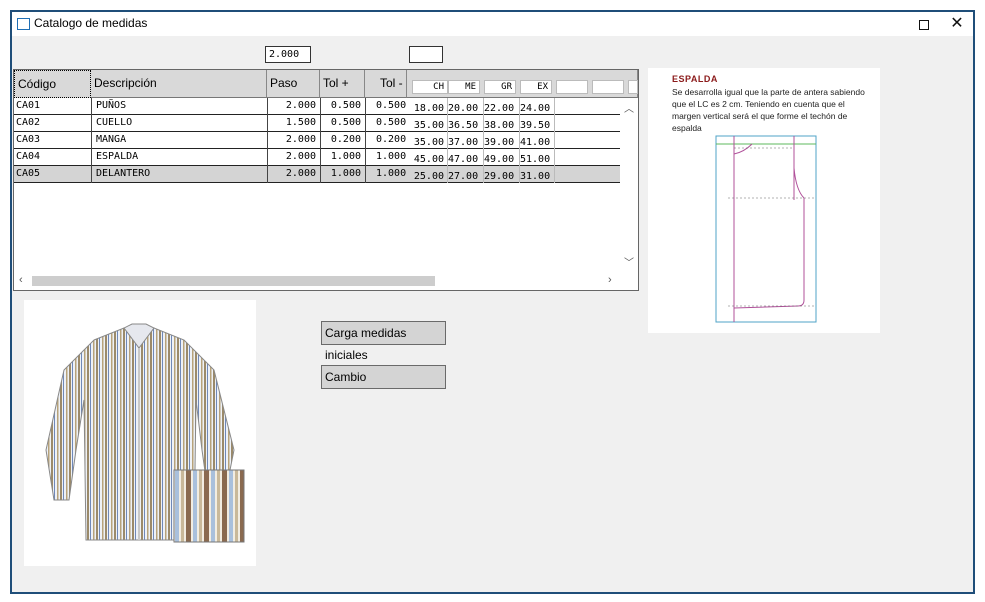 The width and height of the screenshot is (985, 602). I want to click on title-bar: Catalogo de medidas ✕, so click(492, 24).